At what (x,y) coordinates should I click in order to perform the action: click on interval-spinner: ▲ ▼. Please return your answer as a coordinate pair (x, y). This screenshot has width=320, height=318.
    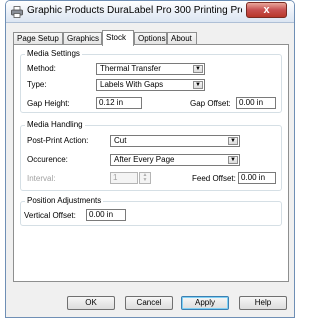
    Looking at the image, I should click on (145, 178).